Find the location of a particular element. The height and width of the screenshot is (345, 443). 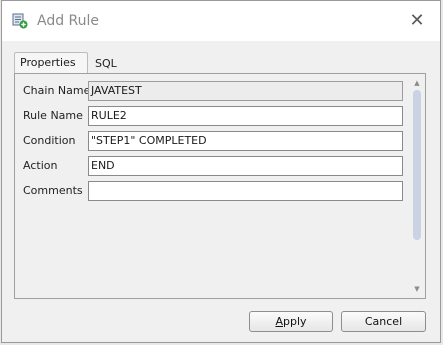

rule-name-row: Rule Name RULE2 is located at coordinates (220, 116).